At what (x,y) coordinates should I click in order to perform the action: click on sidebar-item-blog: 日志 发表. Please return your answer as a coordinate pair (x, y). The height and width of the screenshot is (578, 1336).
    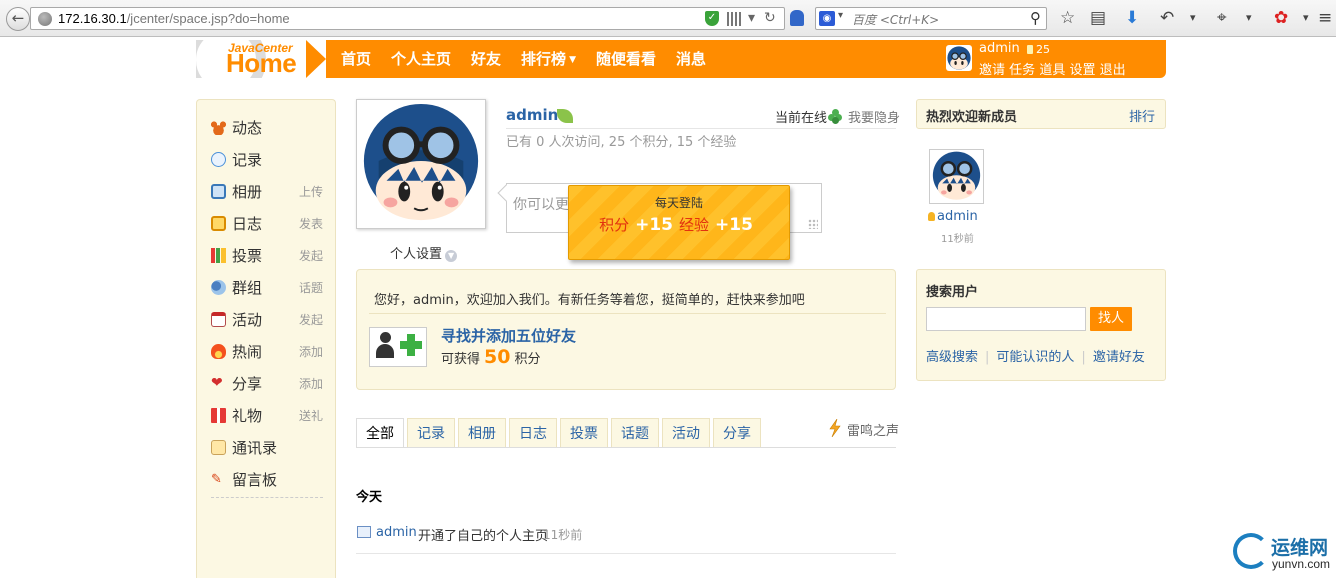
    Looking at the image, I should click on (267, 223).